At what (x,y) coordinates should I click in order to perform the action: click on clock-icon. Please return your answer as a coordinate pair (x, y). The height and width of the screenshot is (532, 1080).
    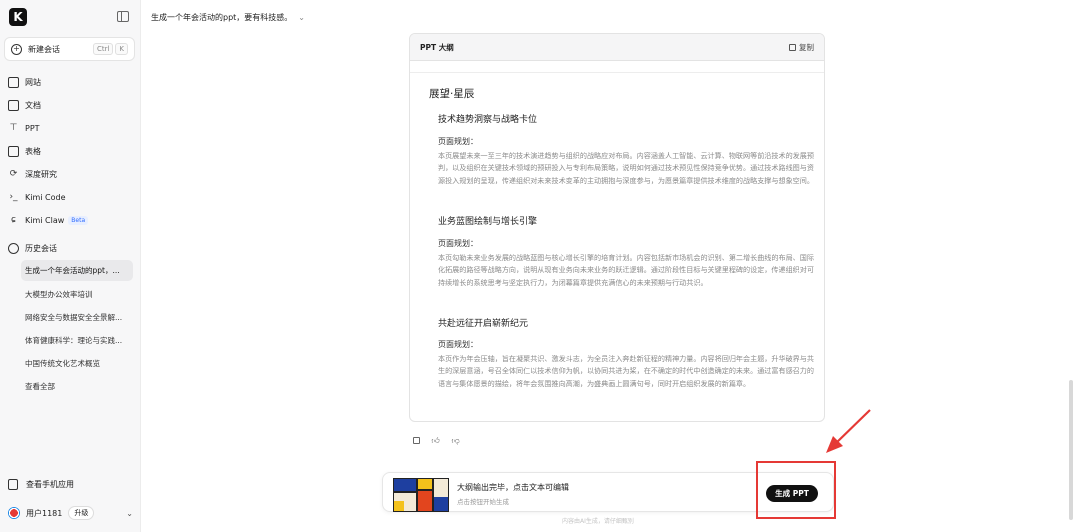
    Looking at the image, I should click on (13, 248).